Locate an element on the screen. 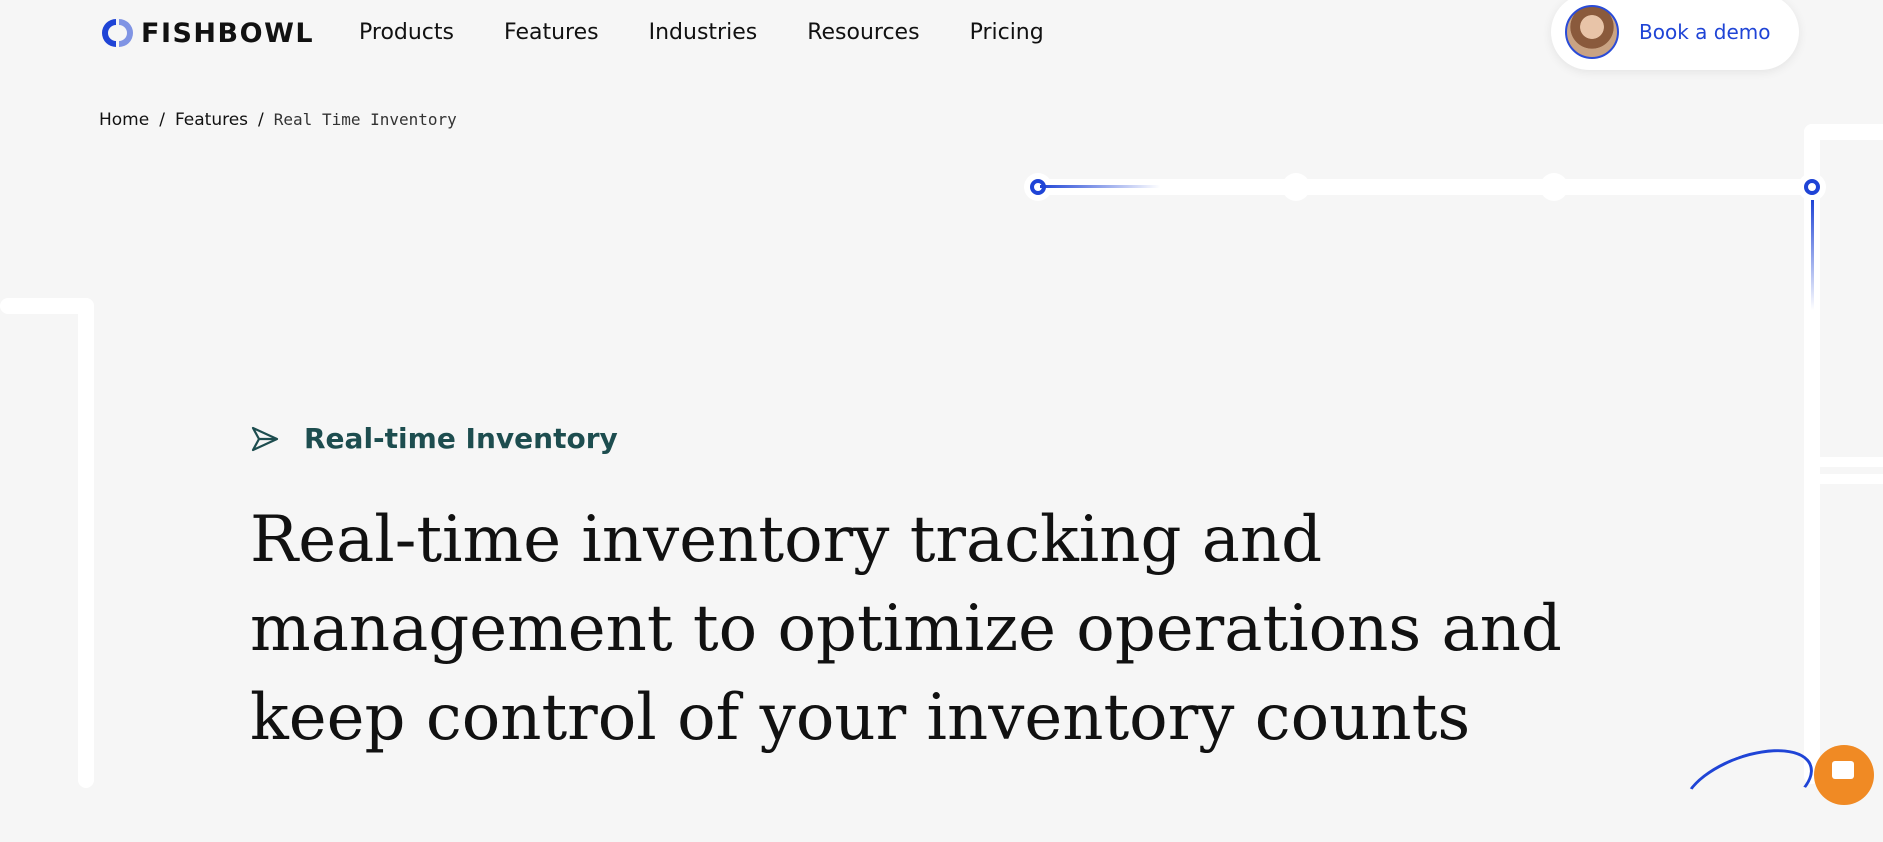  rail-left-vertical is located at coordinates (86, 543).